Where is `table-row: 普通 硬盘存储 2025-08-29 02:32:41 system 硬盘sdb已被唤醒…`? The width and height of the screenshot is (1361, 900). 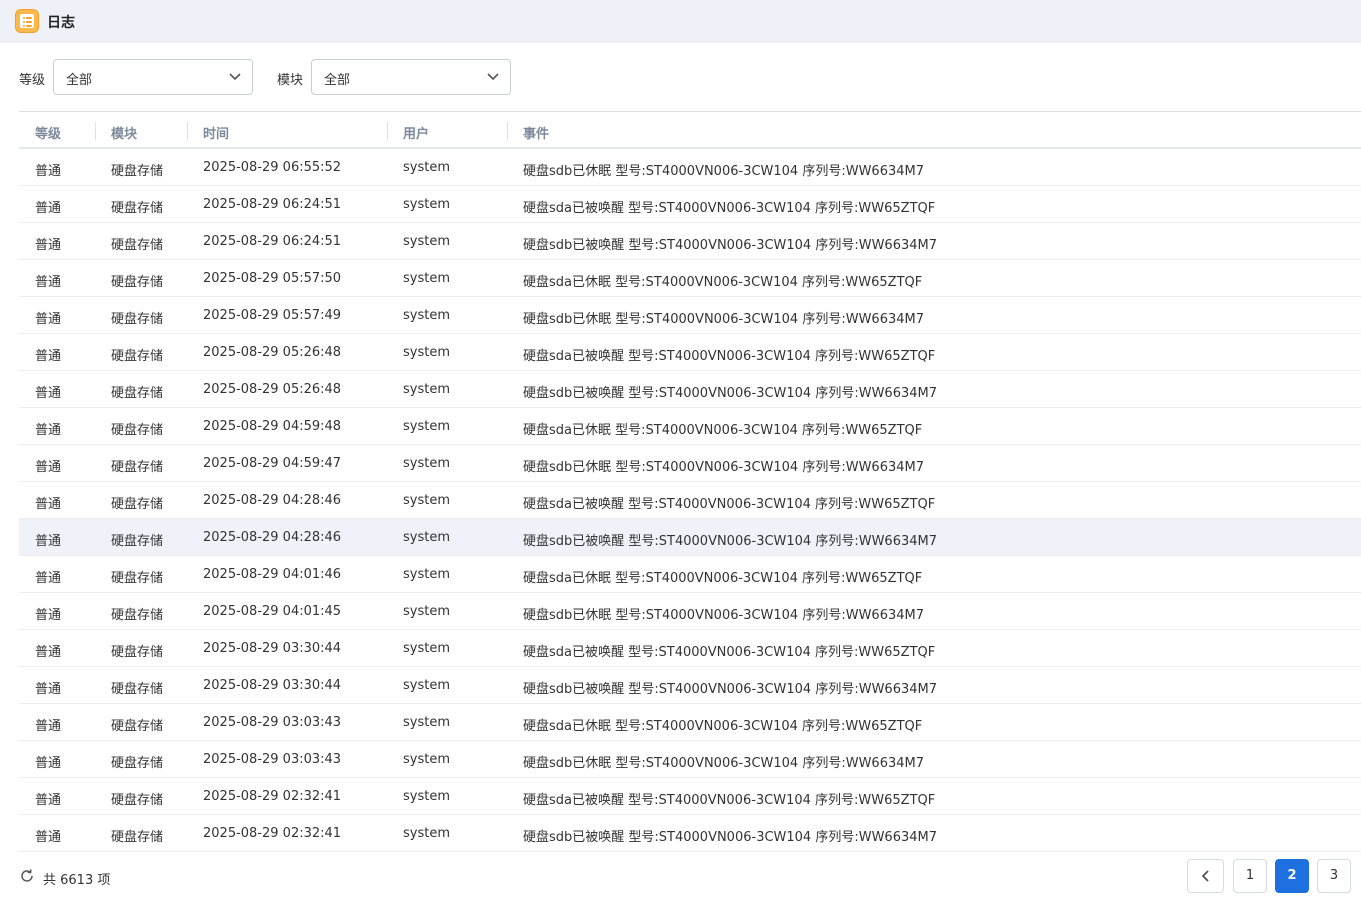
table-row: 普通 硬盘存储 2025-08-29 02:32:41 system 硬盘sdb已被唤醒… is located at coordinates (690, 833).